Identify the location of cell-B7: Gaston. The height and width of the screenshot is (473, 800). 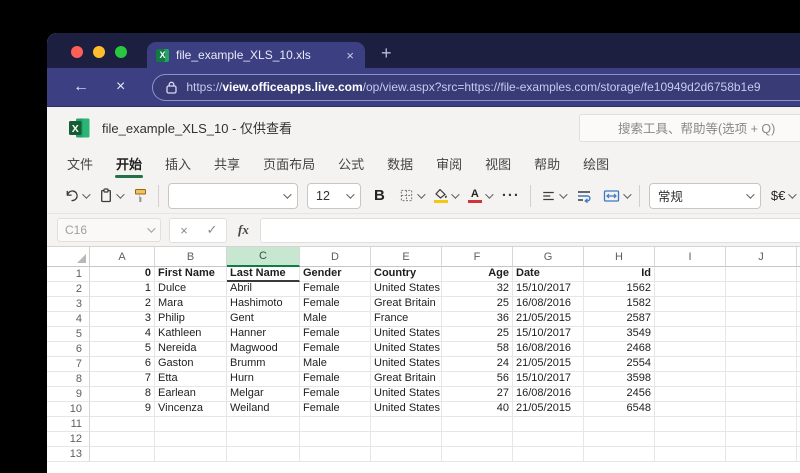
(191, 364).